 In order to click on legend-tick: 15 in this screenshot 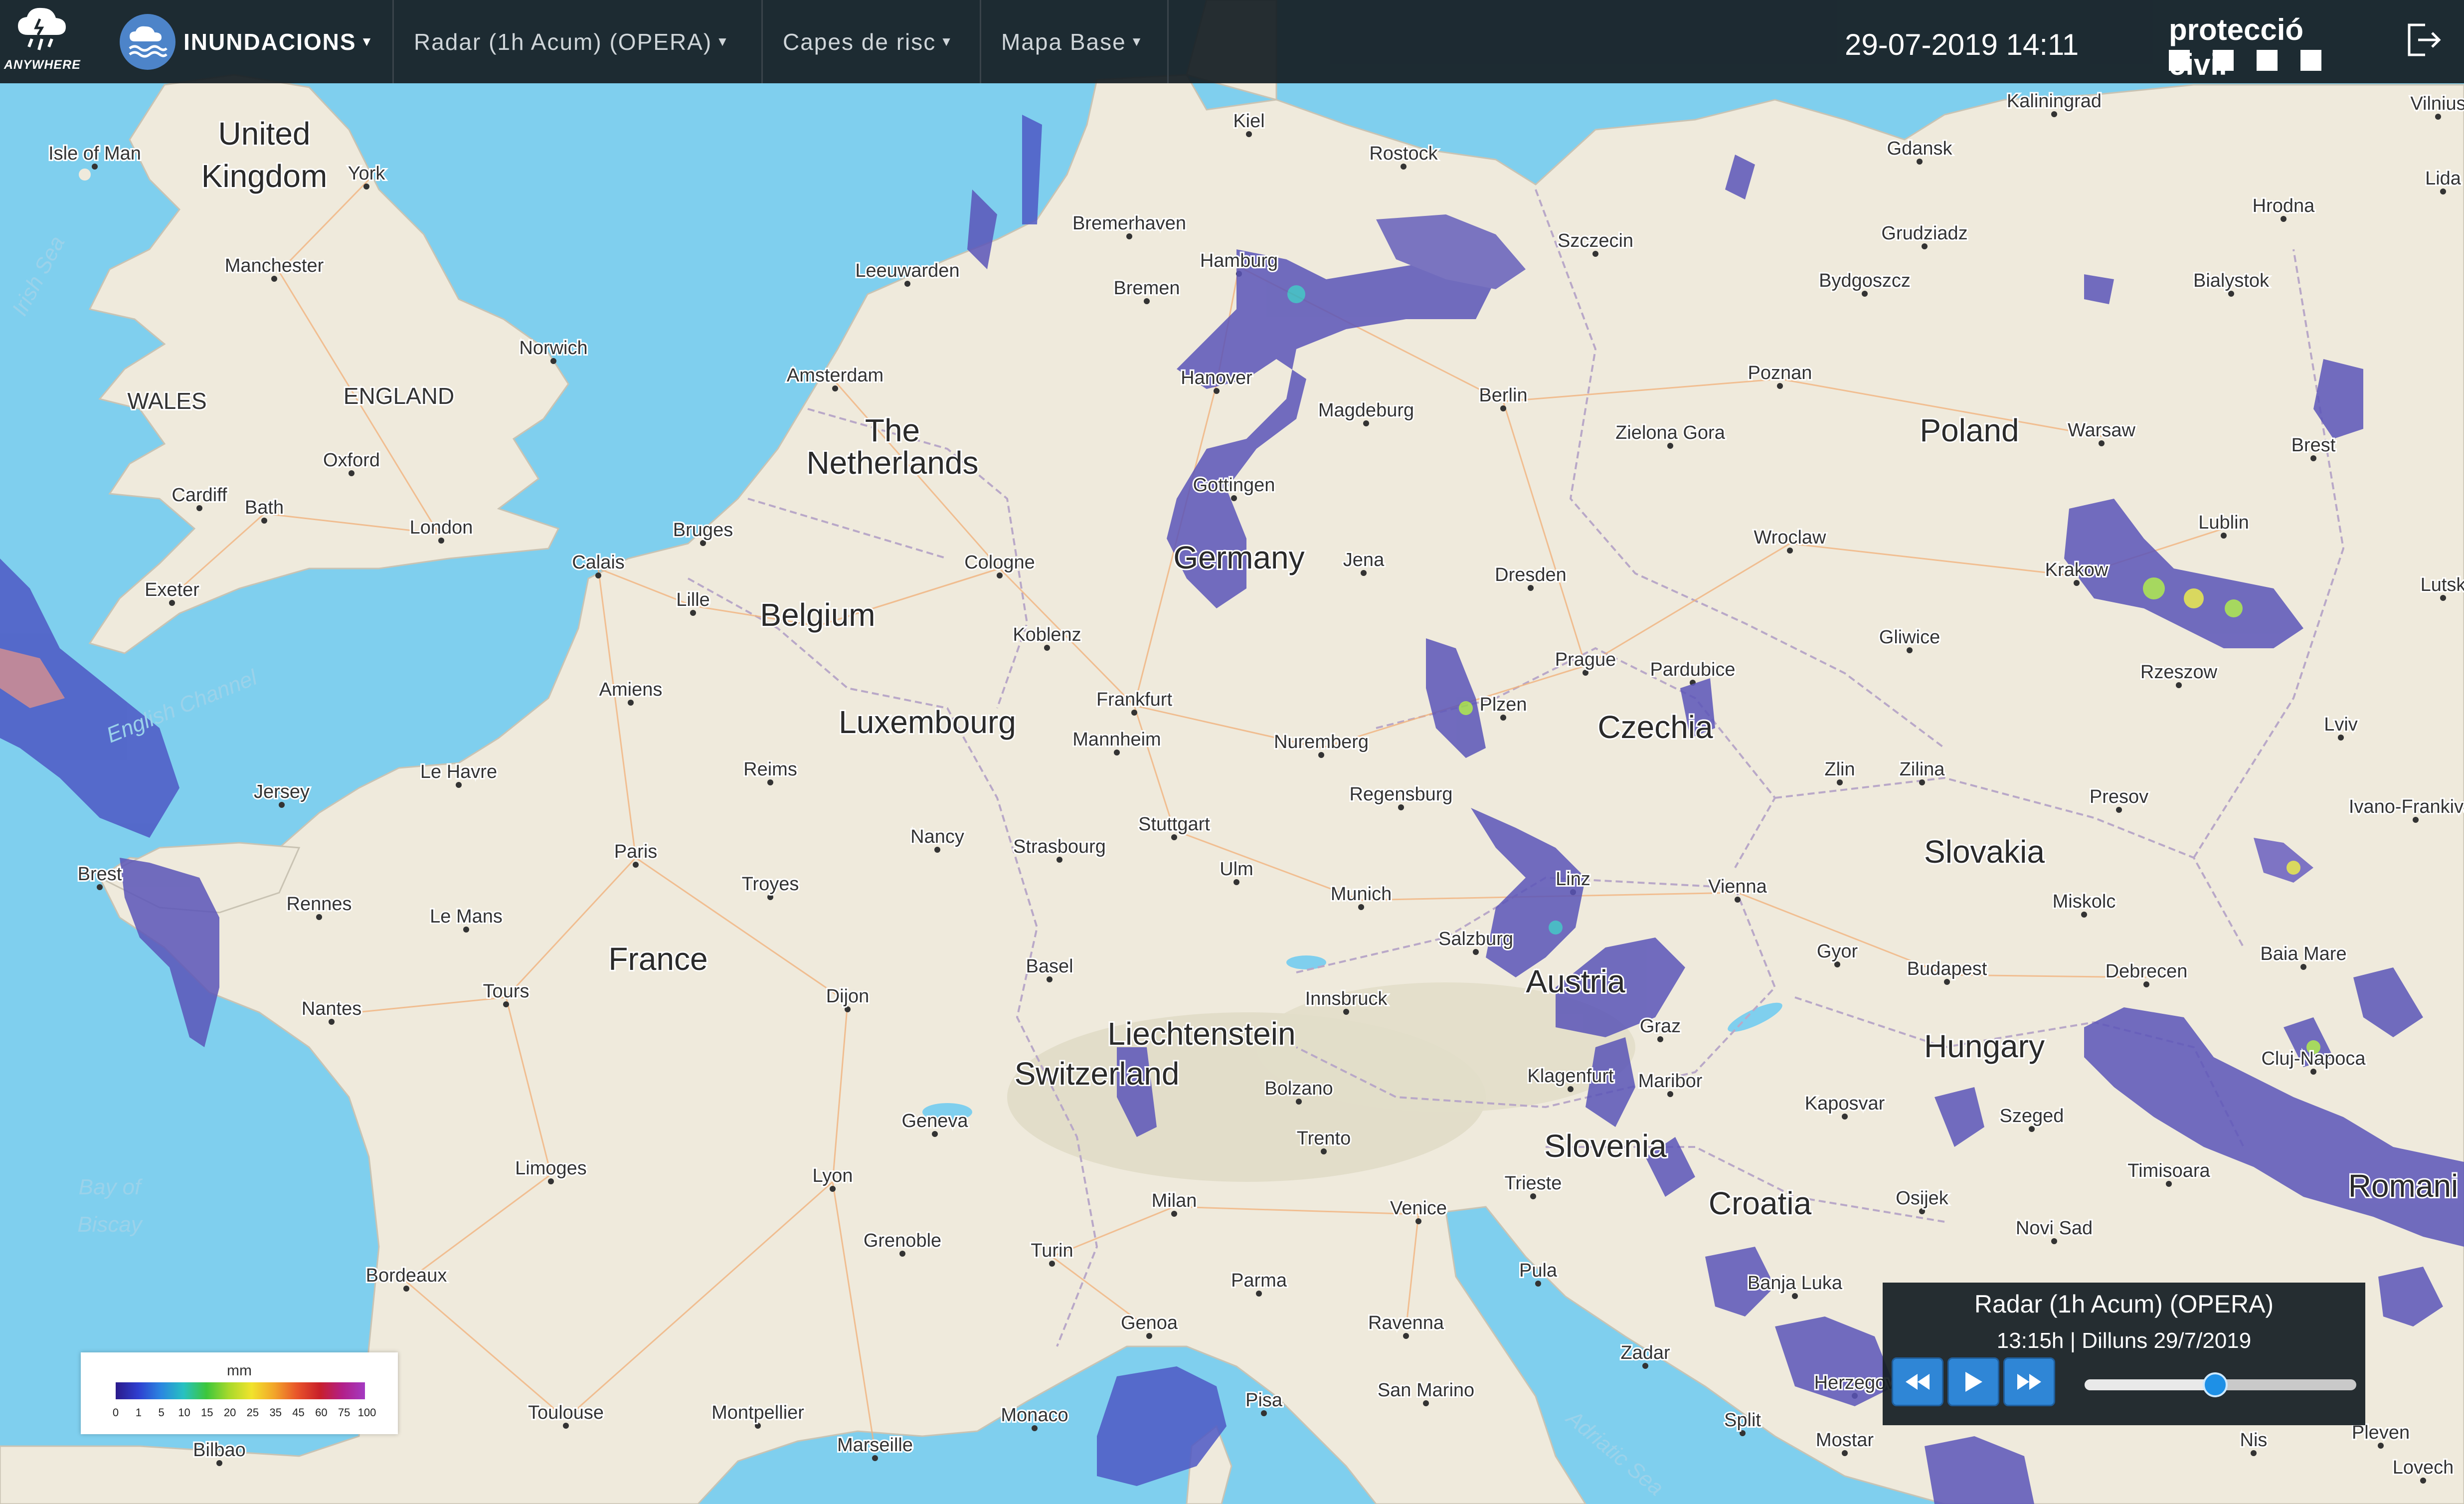, I will do `click(207, 1412)`.